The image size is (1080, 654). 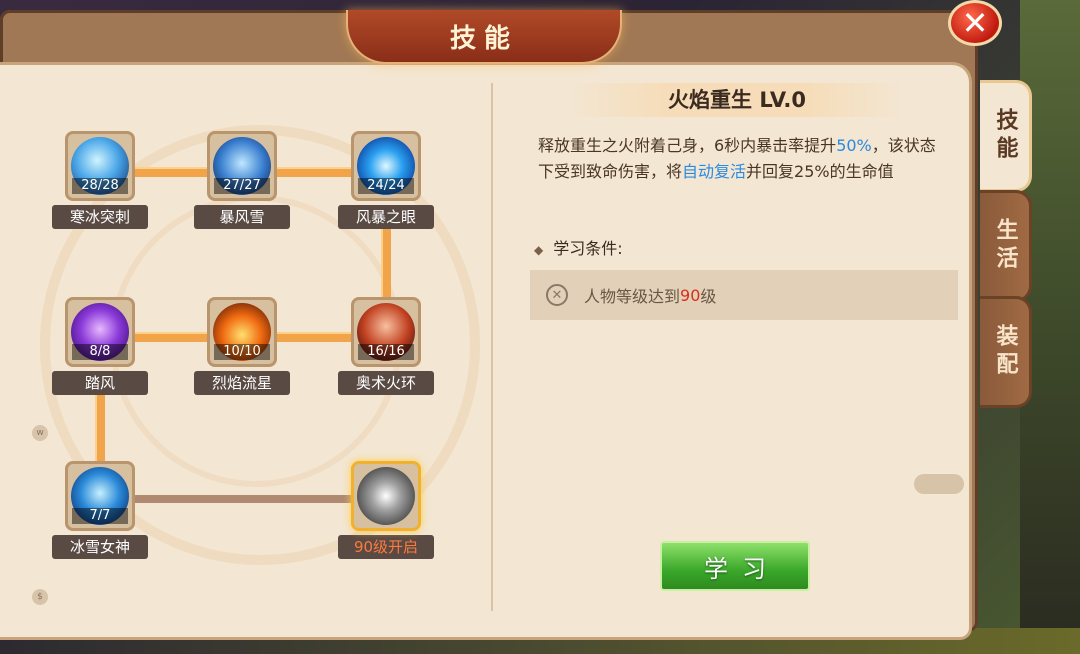 I want to click on skill-name: 冰雪女神, so click(x=100, y=547).